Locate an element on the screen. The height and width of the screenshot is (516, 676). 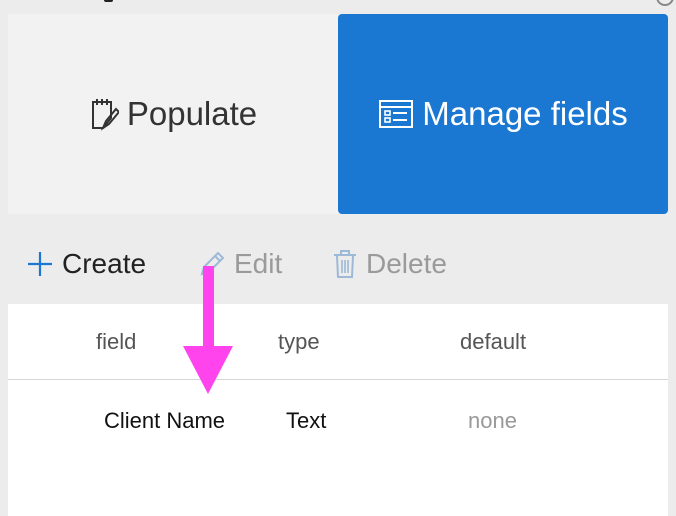
tab-manage-fields-label: Manage fields is located at coordinates (525, 113).